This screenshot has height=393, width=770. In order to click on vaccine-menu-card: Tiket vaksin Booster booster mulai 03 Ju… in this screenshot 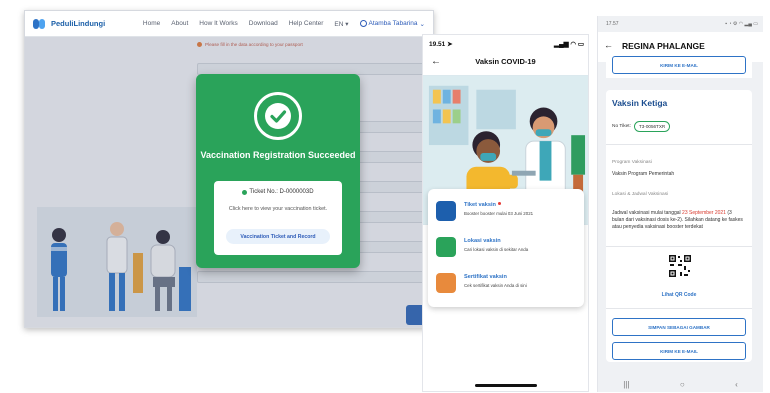, I will do `click(506, 248)`.